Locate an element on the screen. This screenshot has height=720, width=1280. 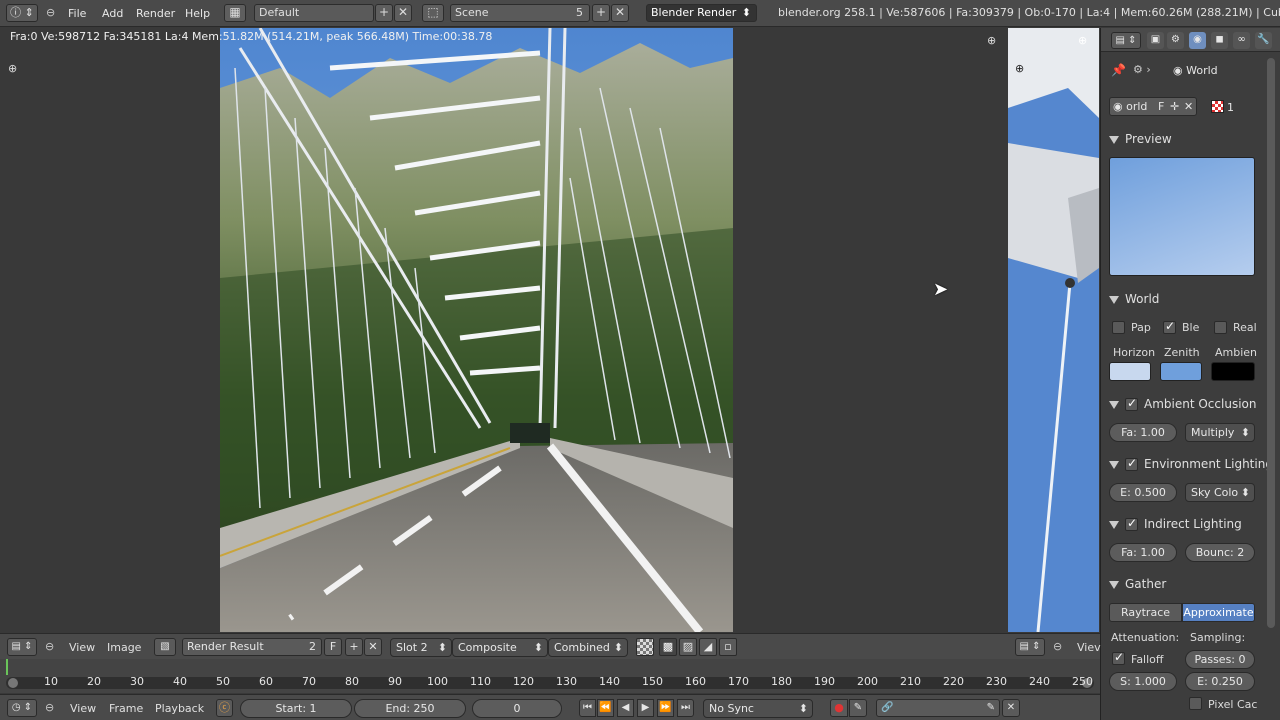
falloff-strength-field: S: 1.000 is located at coordinates (1143, 681).